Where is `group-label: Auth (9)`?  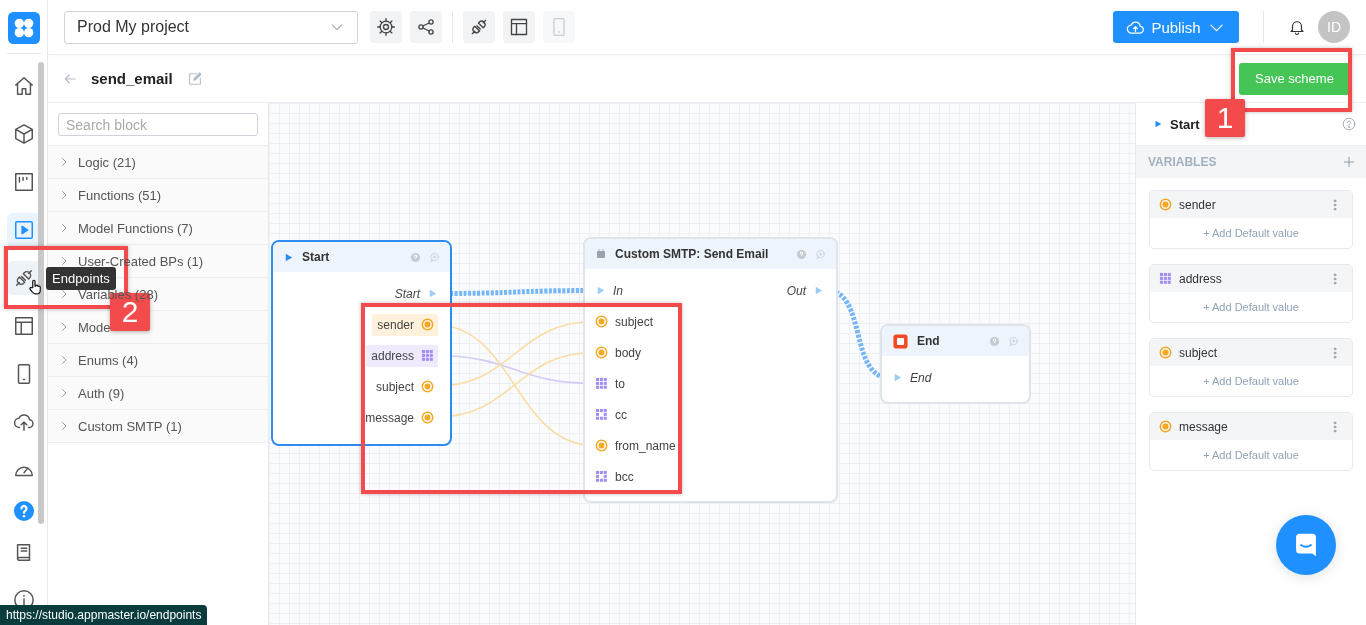
group-label: Auth (9) is located at coordinates (101, 393).